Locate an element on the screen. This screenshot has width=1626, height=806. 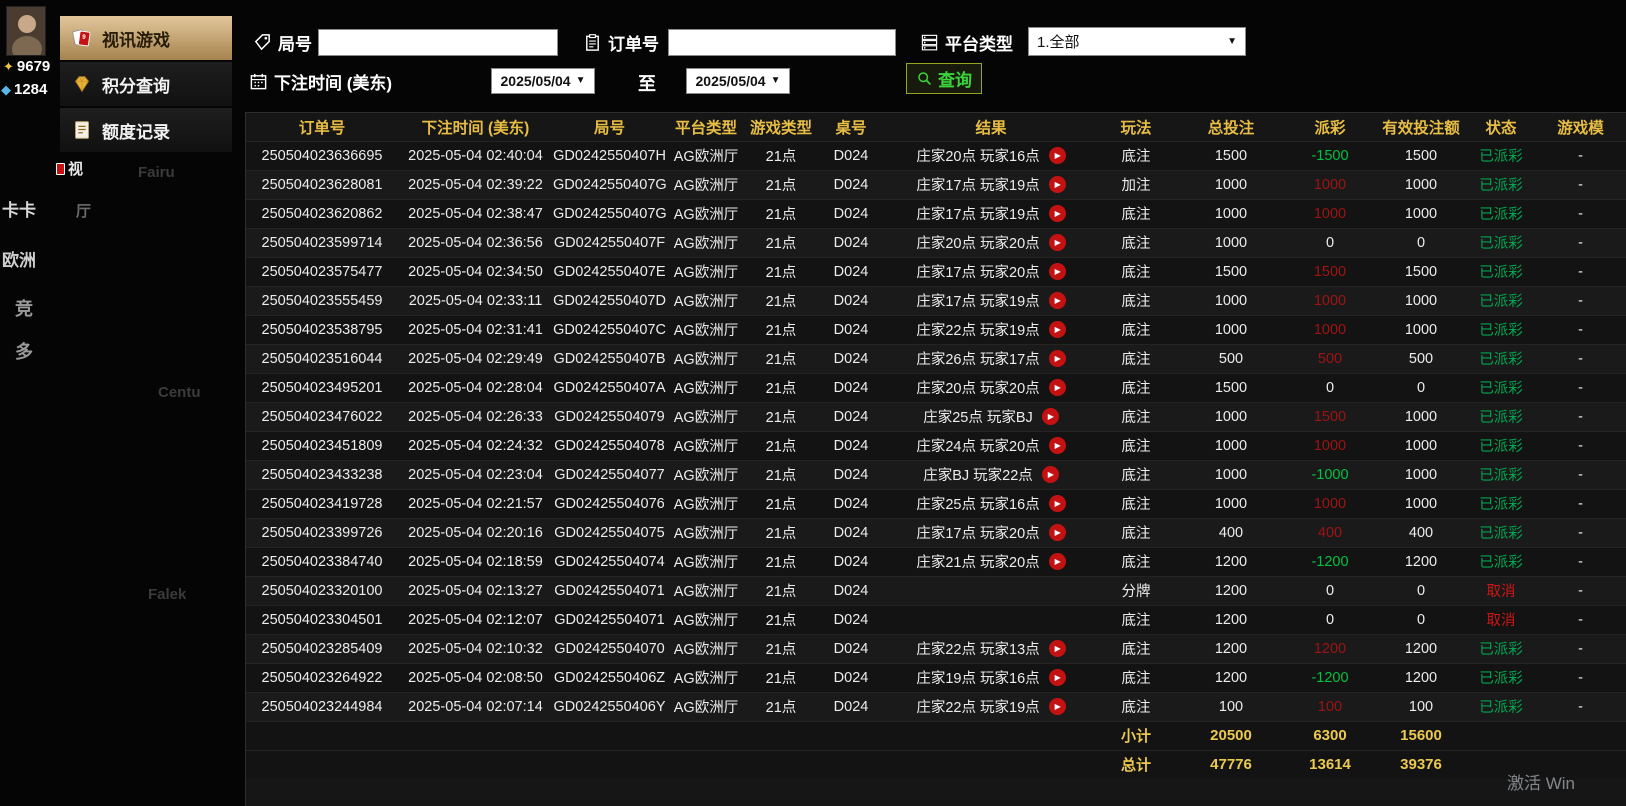
background-fragment: 欧洲 is located at coordinates (19, 260).